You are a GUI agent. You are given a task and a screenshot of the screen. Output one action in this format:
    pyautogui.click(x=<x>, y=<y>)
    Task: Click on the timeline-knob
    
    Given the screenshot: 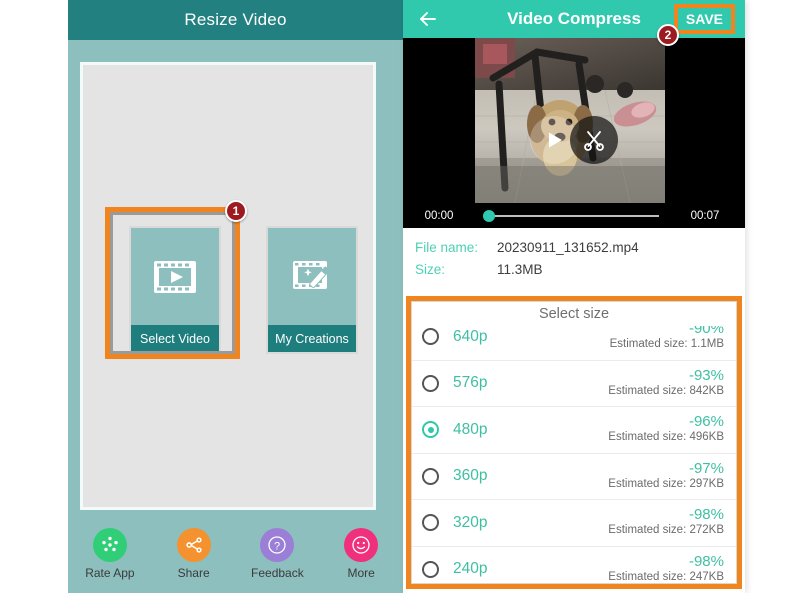 What is the action you would take?
    pyautogui.click(x=489, y=216)
    